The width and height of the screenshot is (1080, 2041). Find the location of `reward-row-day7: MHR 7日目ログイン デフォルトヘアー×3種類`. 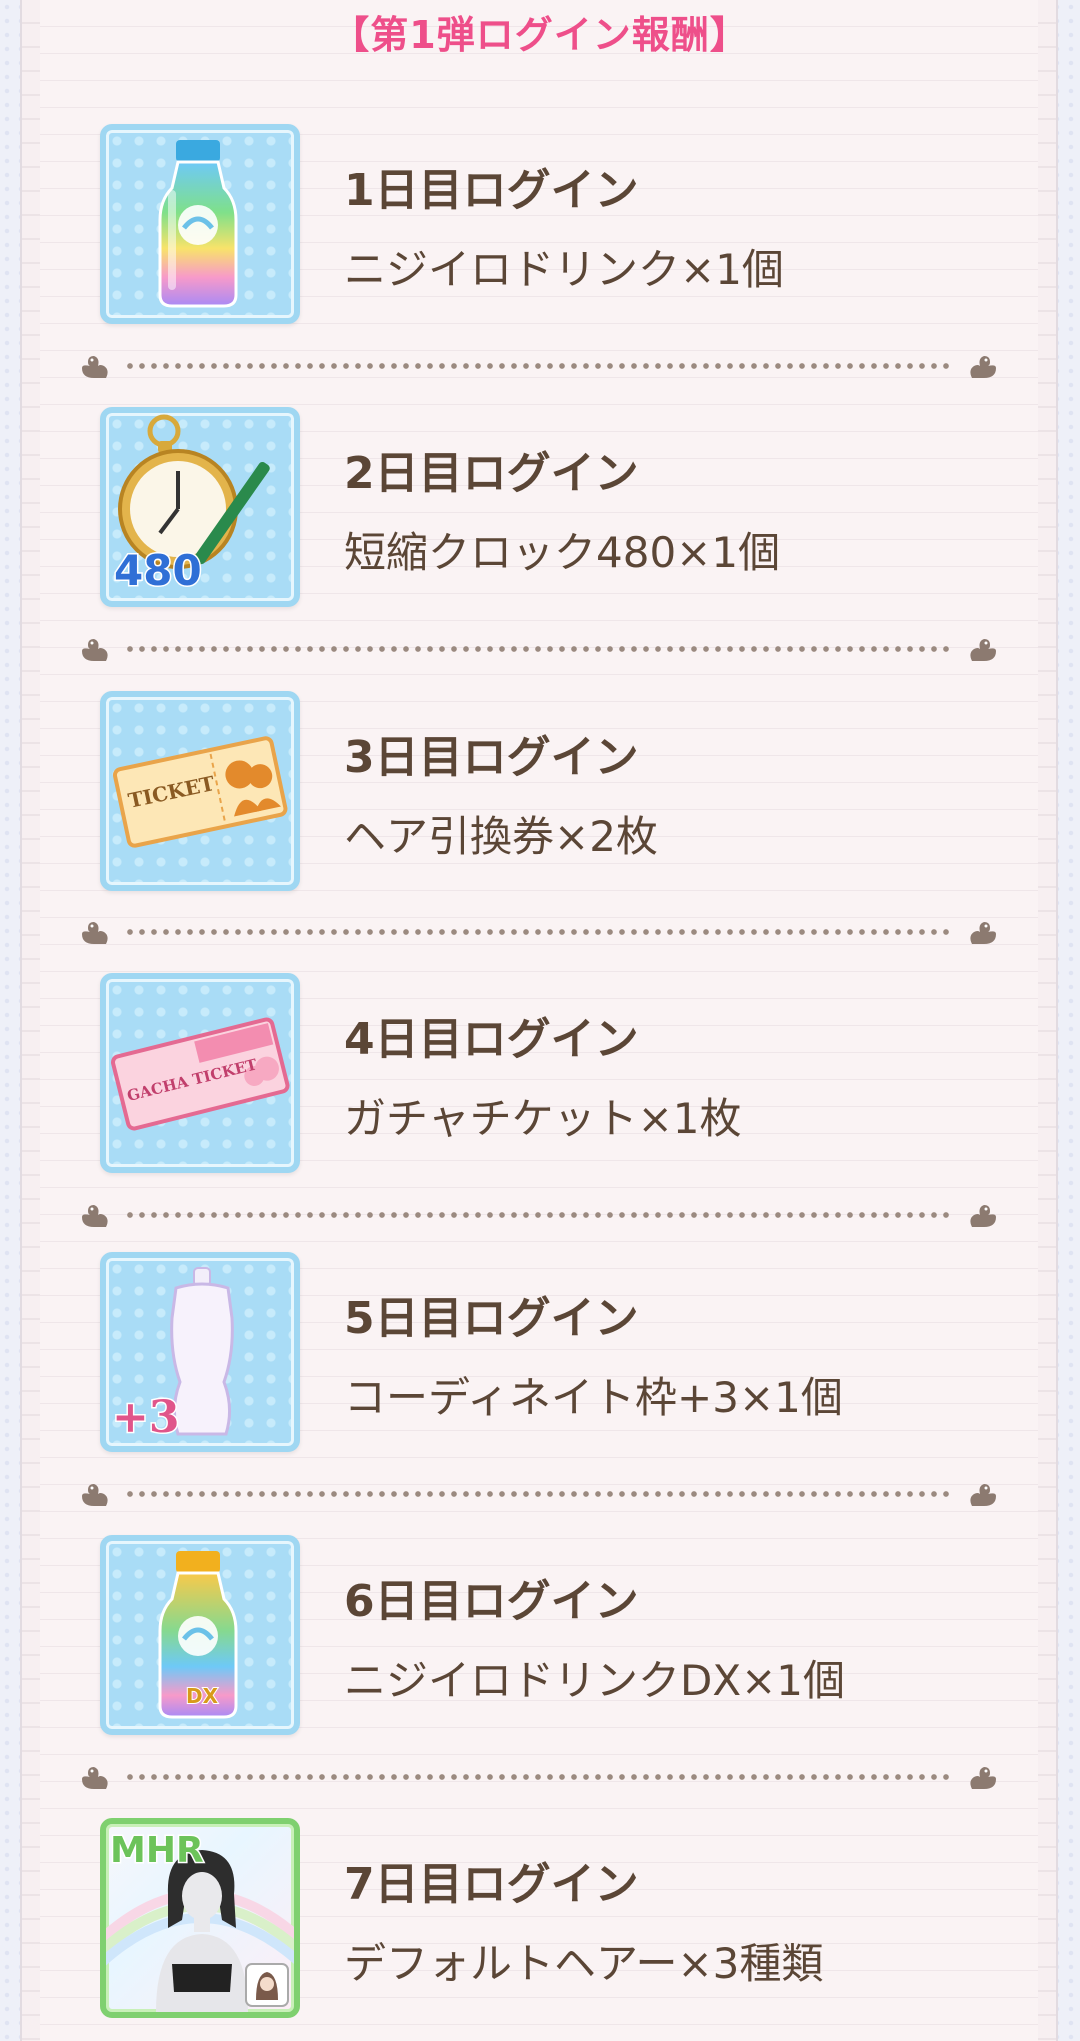

reward-row-day7: MHR 7日目ログイン デフォルトヘアー×3種類 is located at coordinates (540, 1918).